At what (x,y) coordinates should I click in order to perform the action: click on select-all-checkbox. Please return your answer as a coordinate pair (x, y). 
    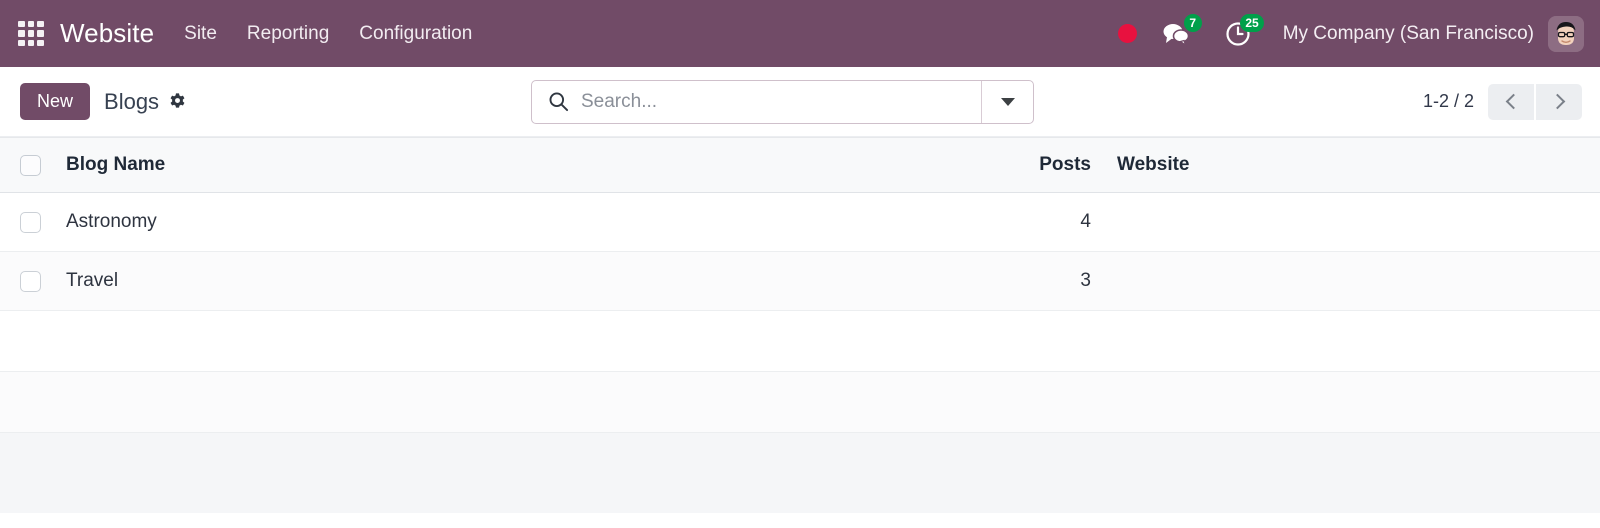
    Looking at the image, I should click on (30, 165).